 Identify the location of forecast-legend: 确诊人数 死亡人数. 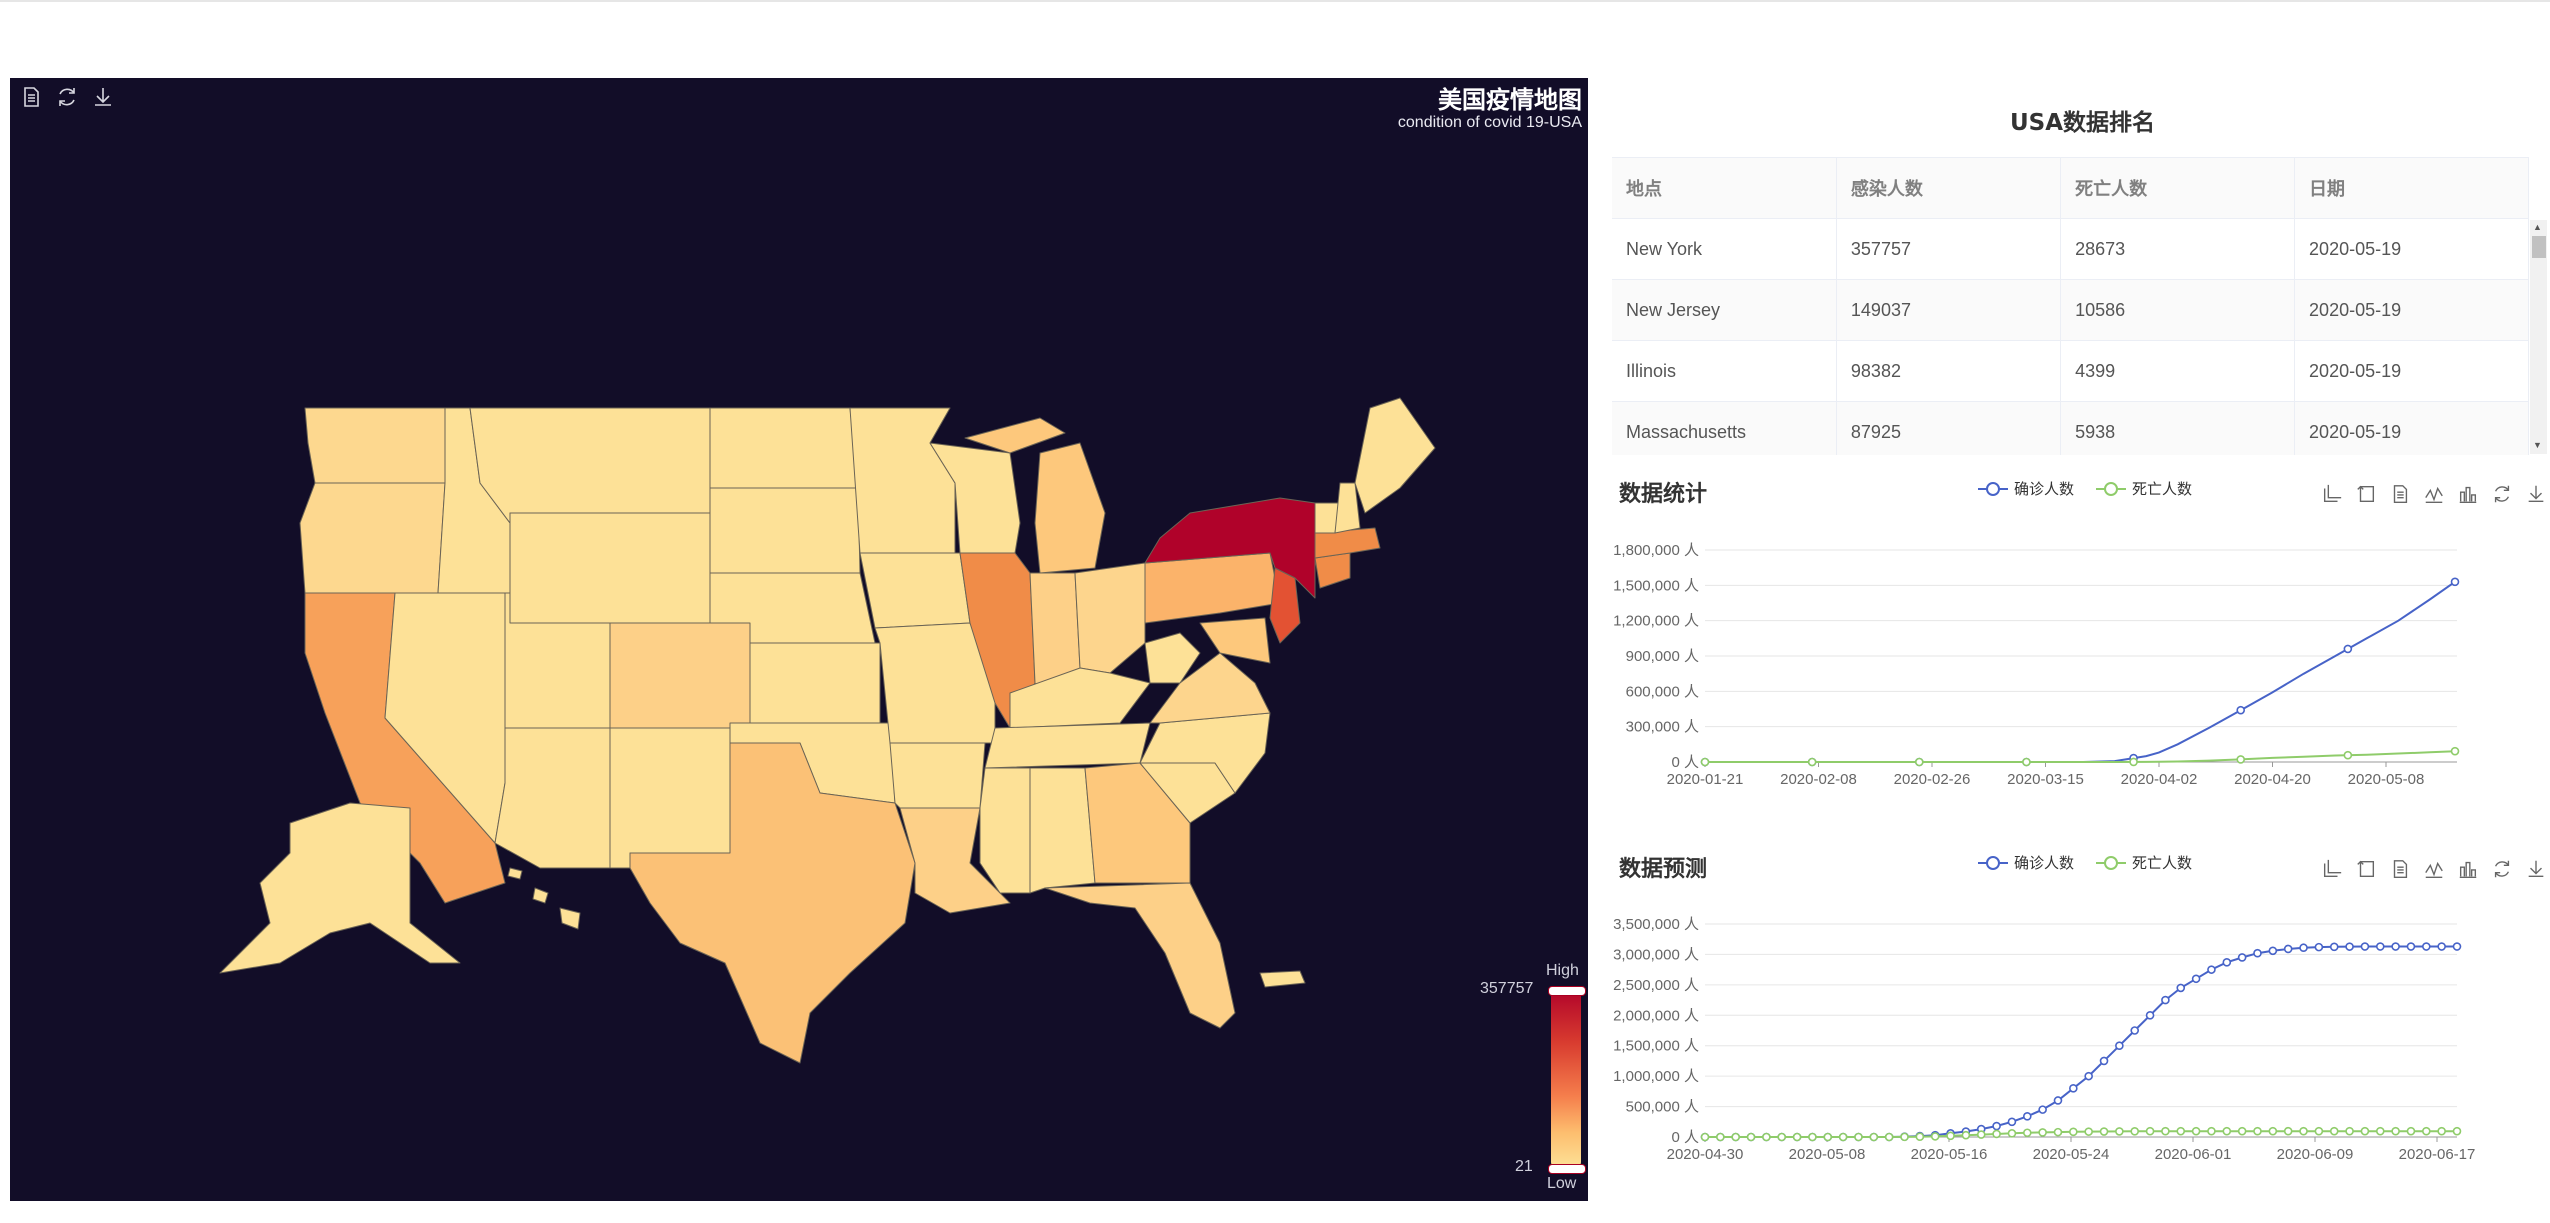
(2085, 862).